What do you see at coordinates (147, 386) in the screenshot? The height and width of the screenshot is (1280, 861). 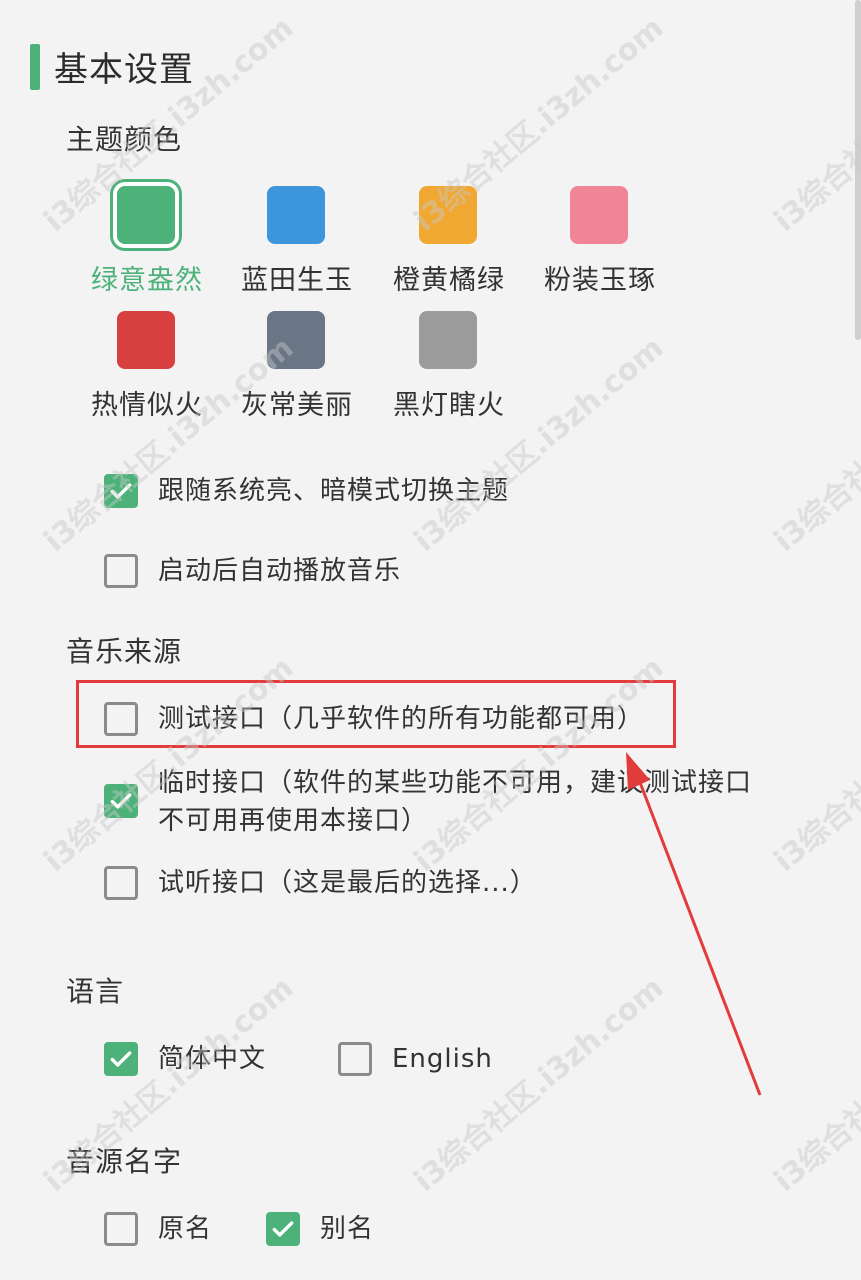 I see `theme-swatch-red: 热情似火` at bounding box center [147, 386].